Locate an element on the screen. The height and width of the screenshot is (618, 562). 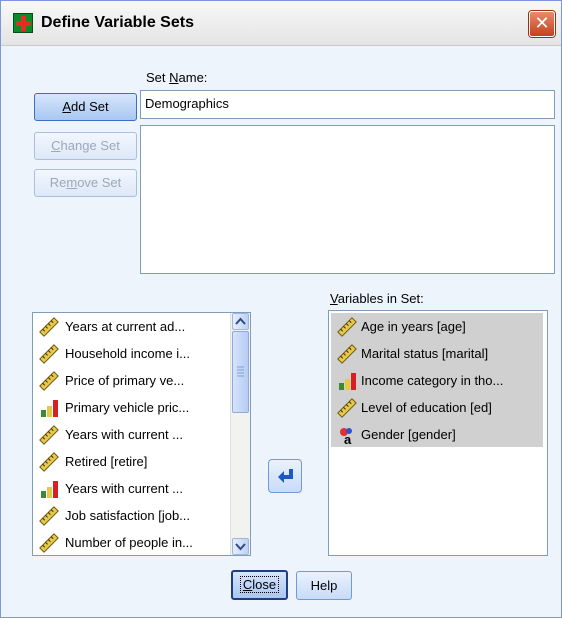
set-name-input: Demographics is located at coordinates (347, 104).